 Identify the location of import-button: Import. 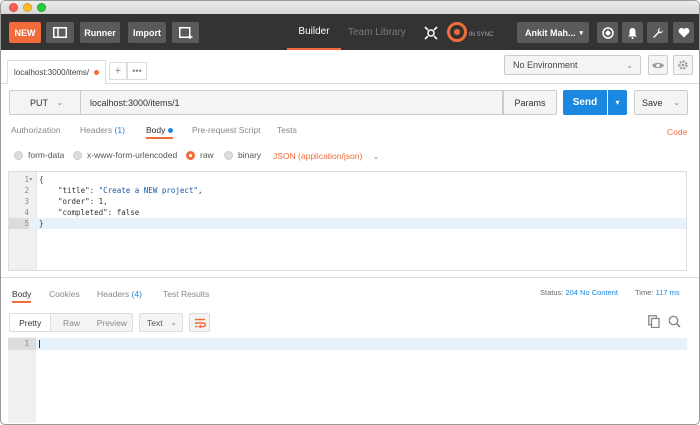
(147, 32).